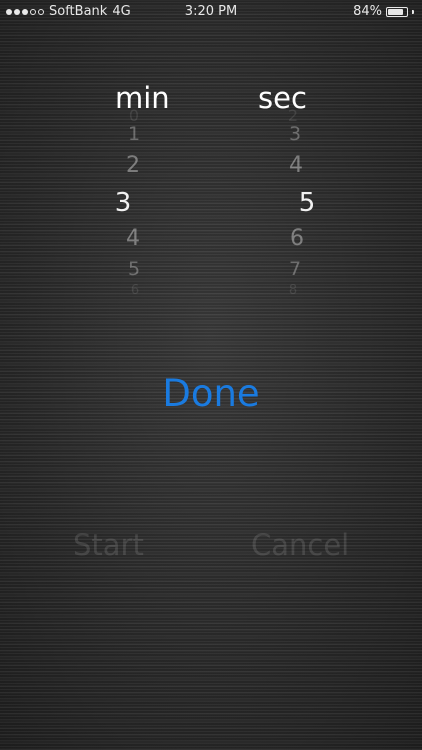 The height and width of the screenshot is (750, 422). What do you see at coordinates (135, 290) in the screenshot?
I see `minutes-option: 6` at bounding box center [135, 290].